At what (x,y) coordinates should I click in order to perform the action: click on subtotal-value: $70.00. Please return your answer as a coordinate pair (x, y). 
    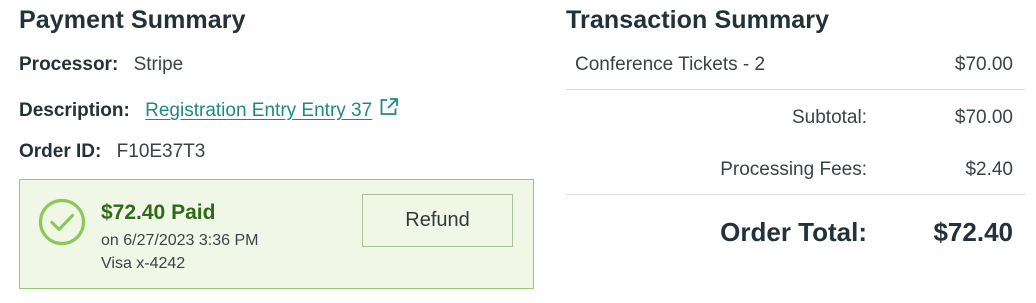
    Looking at the image, I should click on (983, 117).